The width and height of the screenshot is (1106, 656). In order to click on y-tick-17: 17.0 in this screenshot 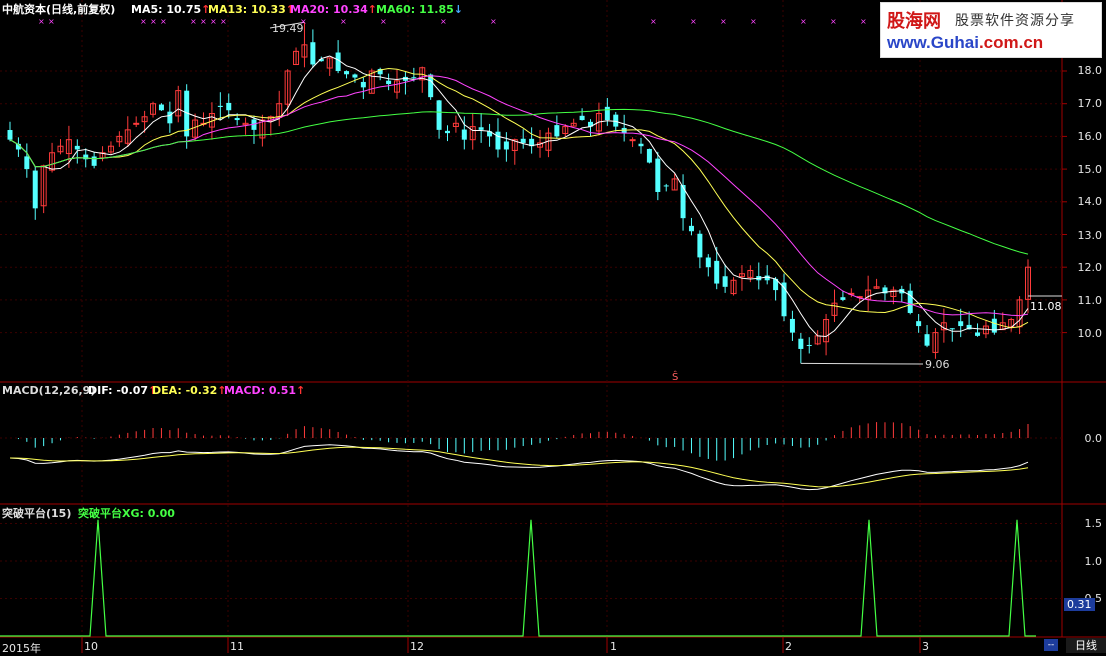, I will do `click(1090, 103)`.